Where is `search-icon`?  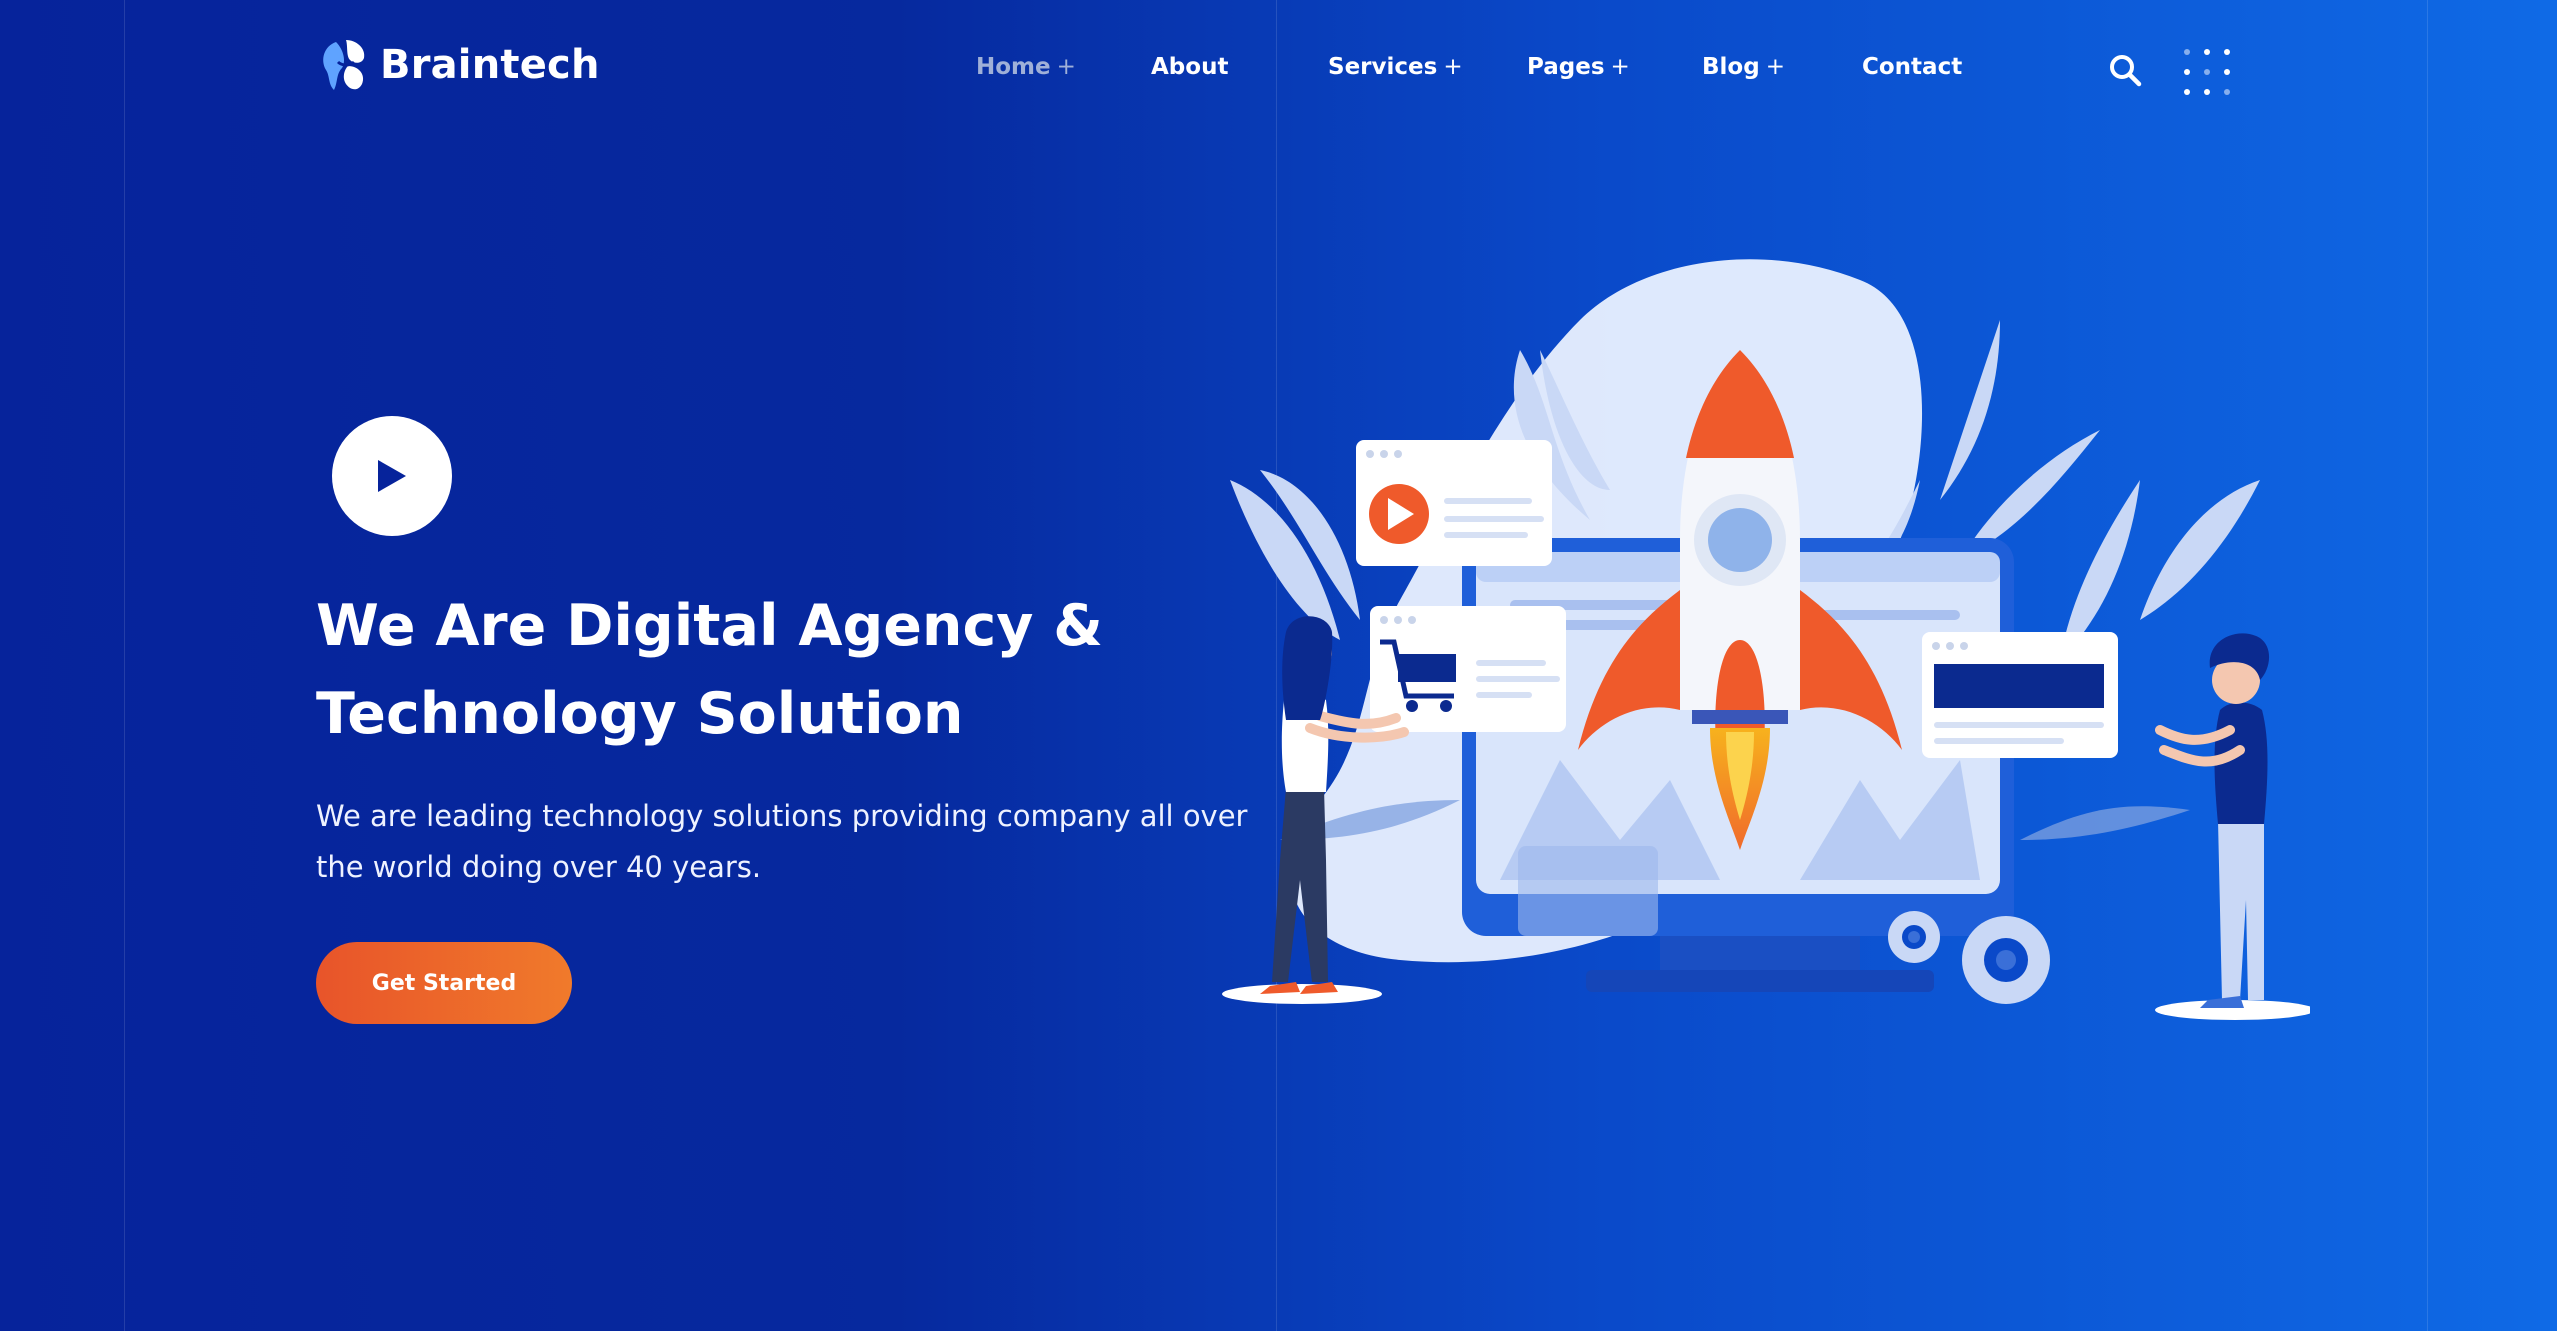
search-icon is located at coordinates (2125, 70).